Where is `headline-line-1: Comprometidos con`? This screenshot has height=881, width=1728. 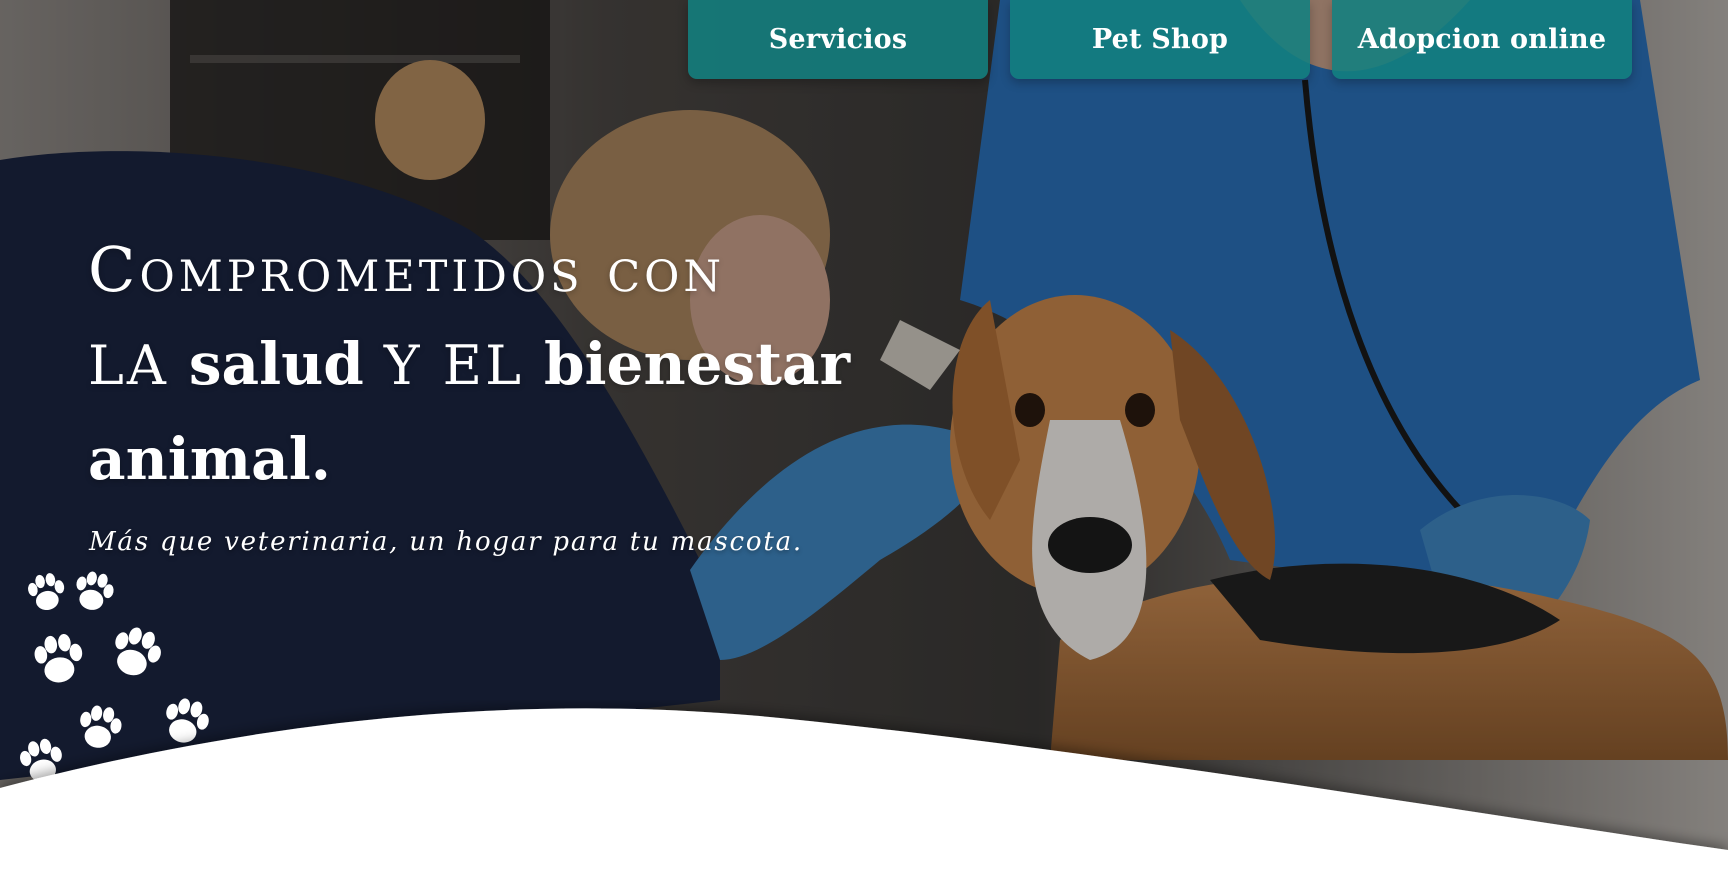
headline-line-1: Comprometidos con is located at coordinates (468, 269).